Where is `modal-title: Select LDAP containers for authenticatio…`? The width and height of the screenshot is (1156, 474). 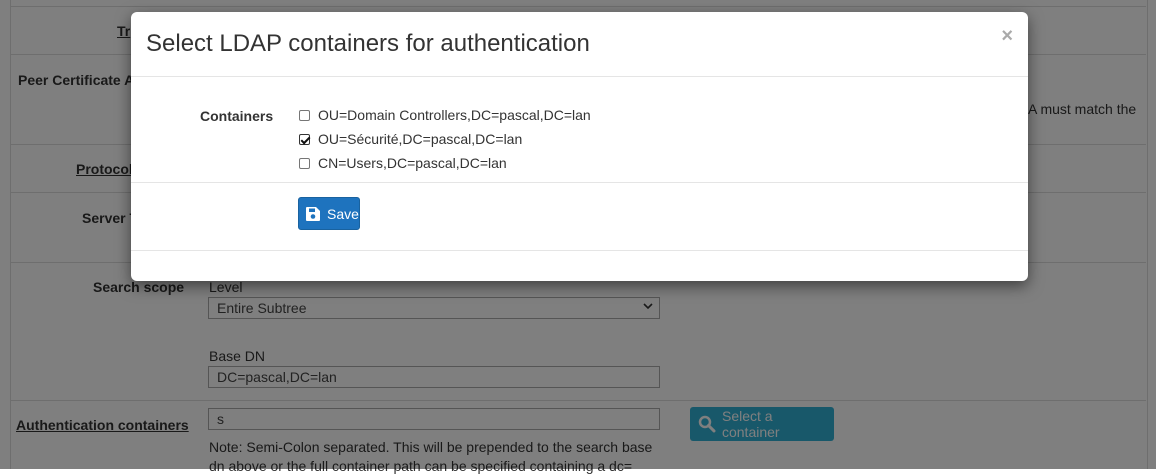 modal-title: Select LDAP containers for authenticatio… is located at coordinates (368, 43).